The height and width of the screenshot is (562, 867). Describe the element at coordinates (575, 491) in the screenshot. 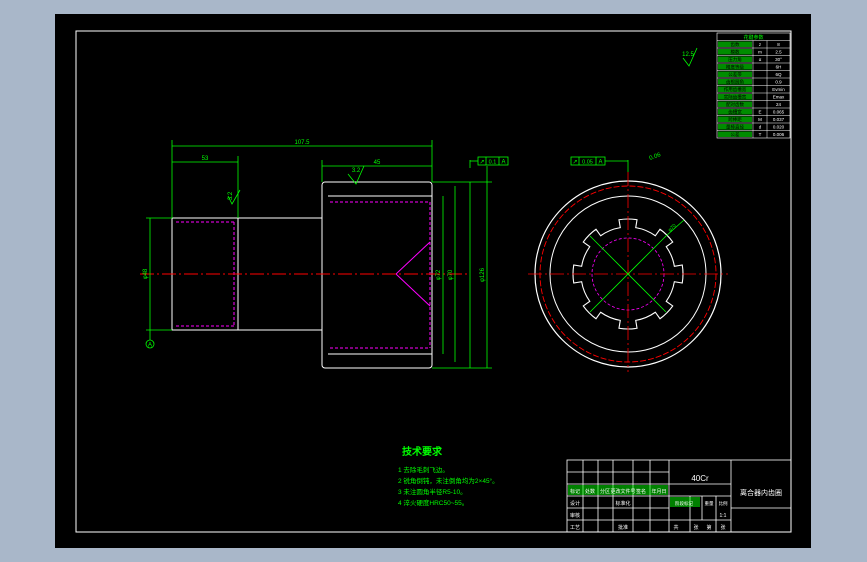

I see `svg-text: 标记` at that location.